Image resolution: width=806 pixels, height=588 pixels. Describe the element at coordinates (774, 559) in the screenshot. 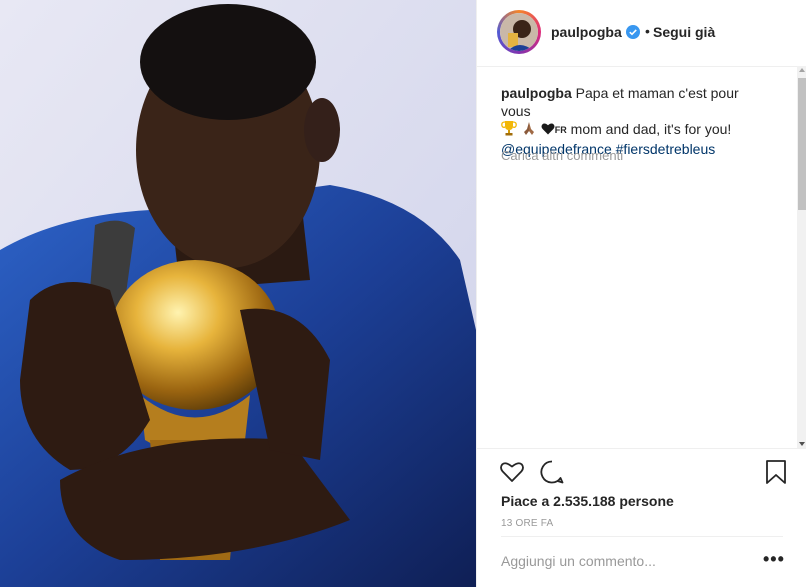

I see `more-options-icon: •••` at that location.